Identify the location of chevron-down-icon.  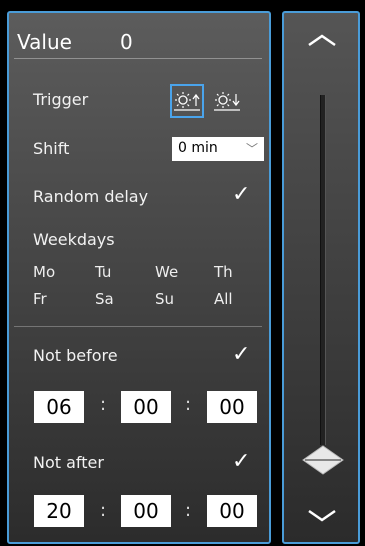
(322, 515).